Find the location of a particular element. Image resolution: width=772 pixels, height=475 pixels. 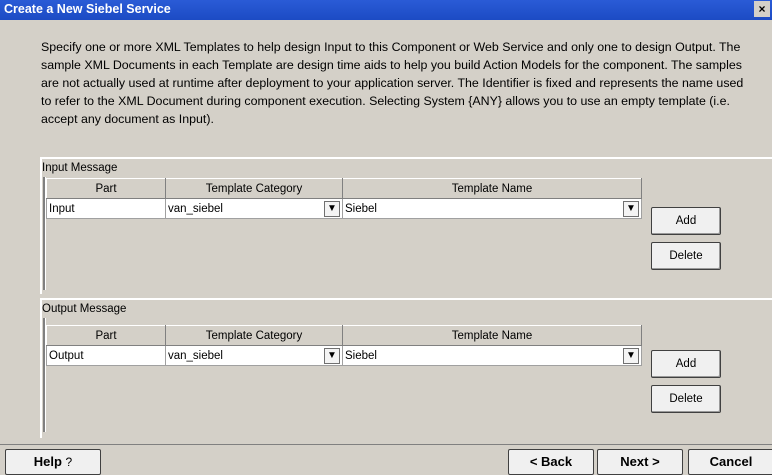

help-button: Help ? is located at coordinates (53, 462).